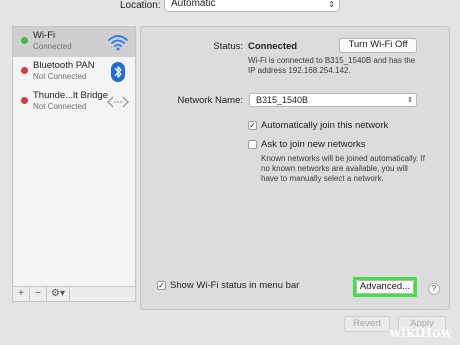 The width and height of the screenshot is (460, 345). What do you see at coordinates (252, 125) in the screenshot?
I see `auto-join-checkbox: ✓` at bounding box center [252, 125].